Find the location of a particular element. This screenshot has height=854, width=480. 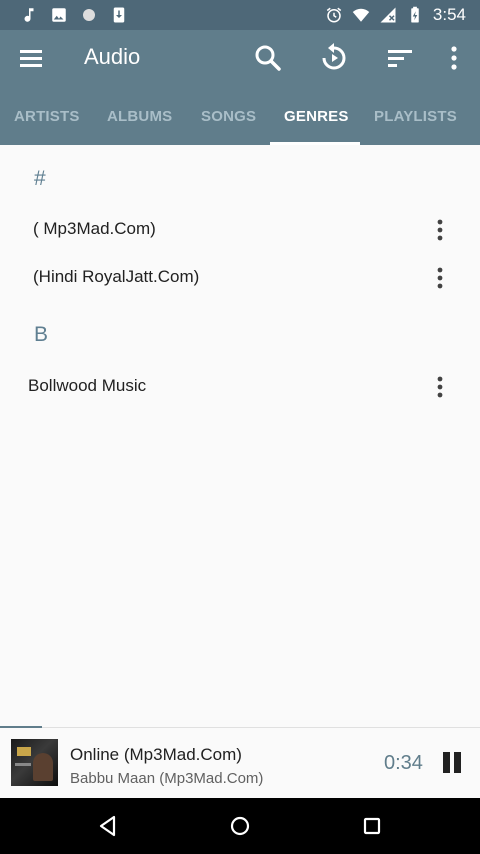

tab-bar: ARTISTS ALBUMS SONGS GENRES PLAYLISTS is located at coordinates (240, 115).